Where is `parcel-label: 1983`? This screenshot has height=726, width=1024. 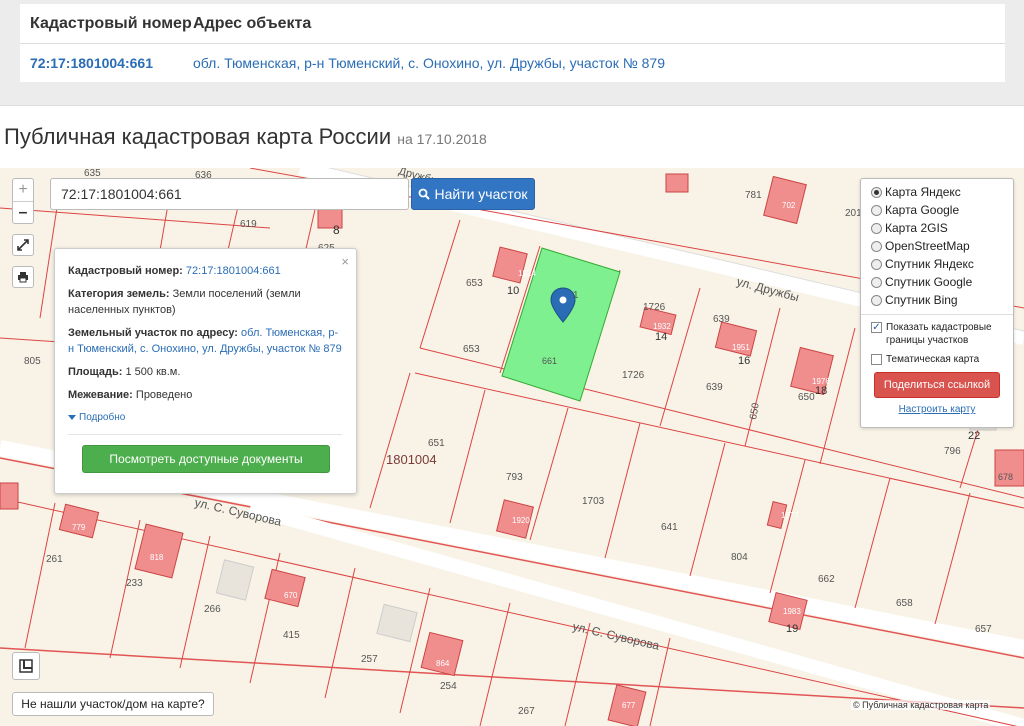 parcel-label: 1983 is located at coordinates (792, 611).